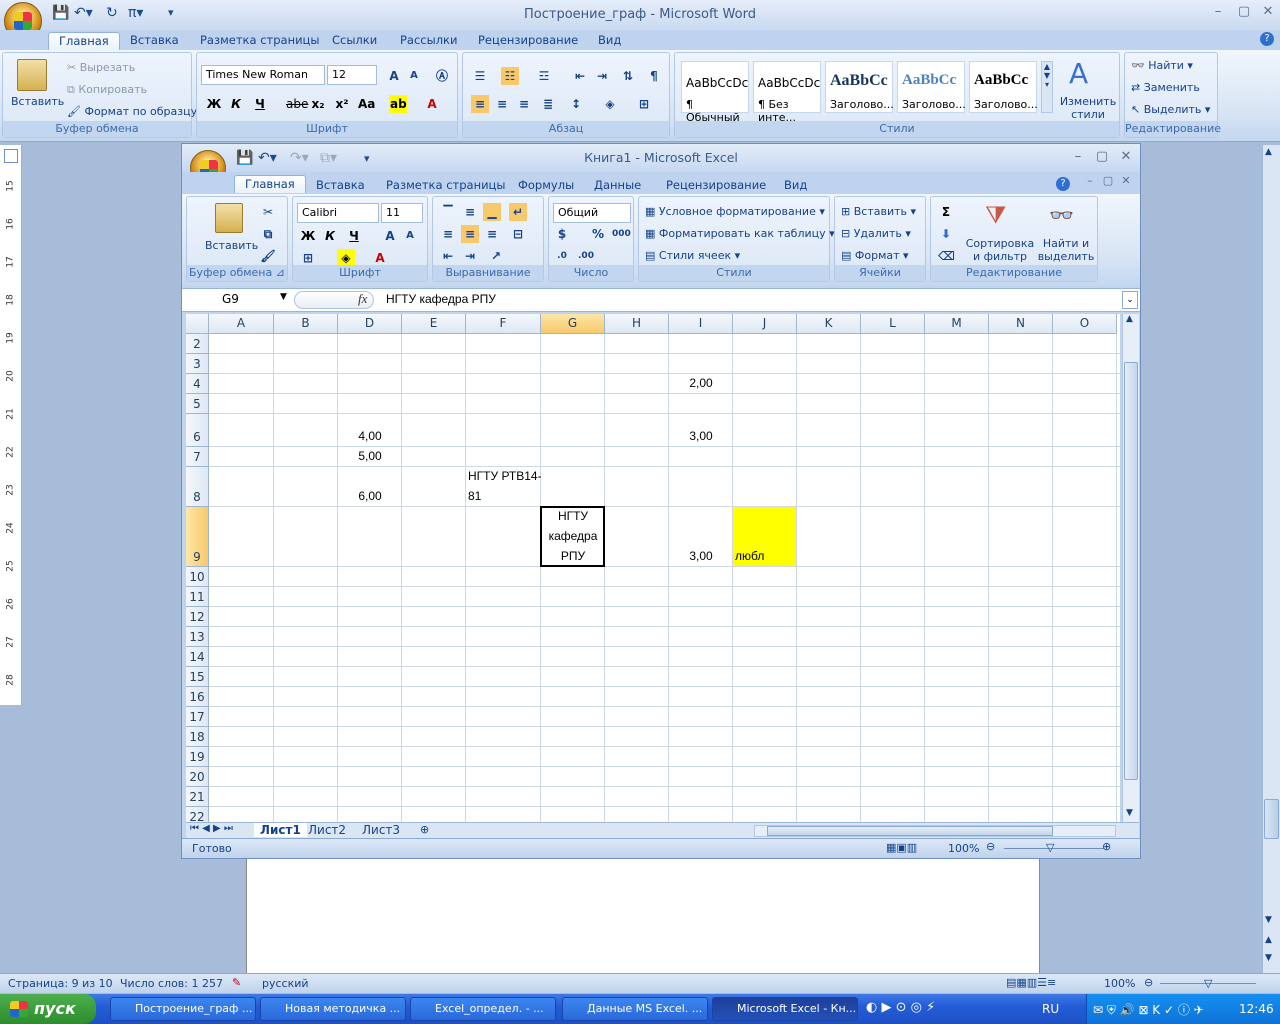  What do you see at coordinates (398, 104) in the screenshot?
I see `highlight-icon: ab` at bounding box center [398, 104].